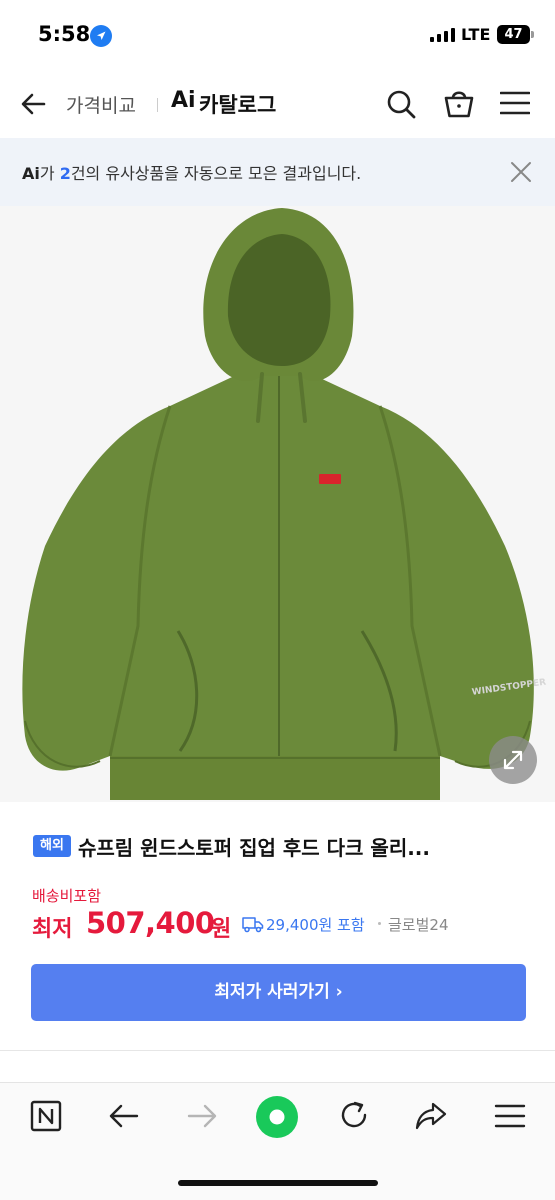 This screenshot has height=1200, width=555. I want to click on notice-ai: Ai, so click(31, 173).